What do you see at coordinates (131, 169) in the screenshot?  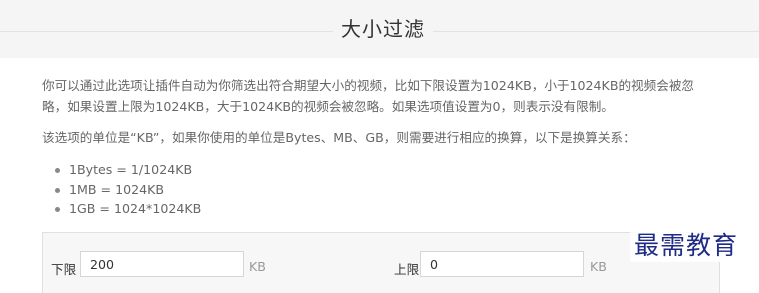 I see `conversion-text: 1Bytes = 1/1024KB` at bounding box center [131, 169].